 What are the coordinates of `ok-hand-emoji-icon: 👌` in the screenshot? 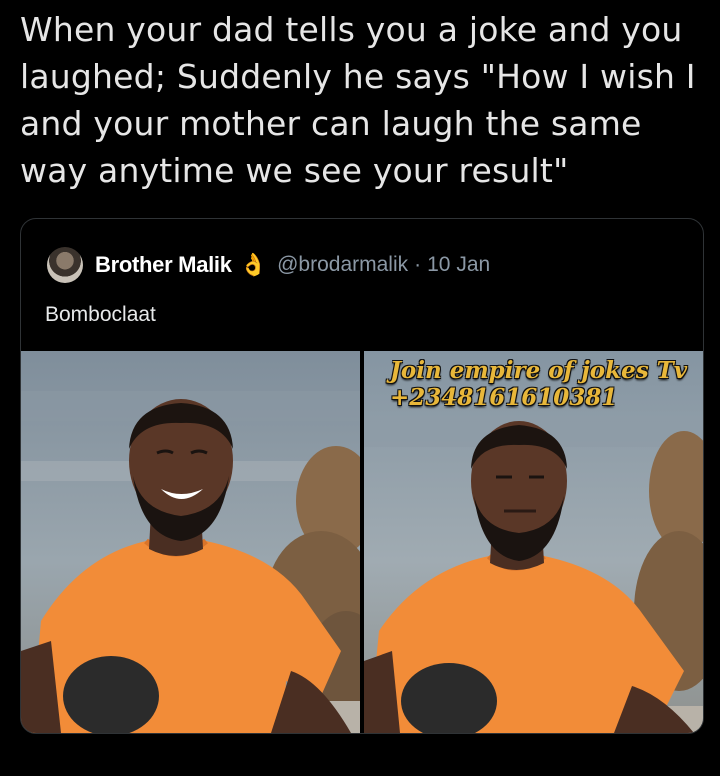 It's located at (253, 265).